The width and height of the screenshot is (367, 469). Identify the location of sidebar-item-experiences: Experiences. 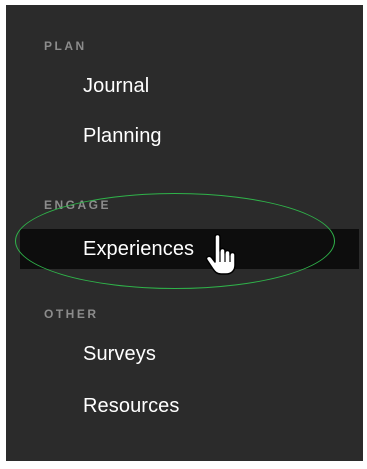
(189, 249).